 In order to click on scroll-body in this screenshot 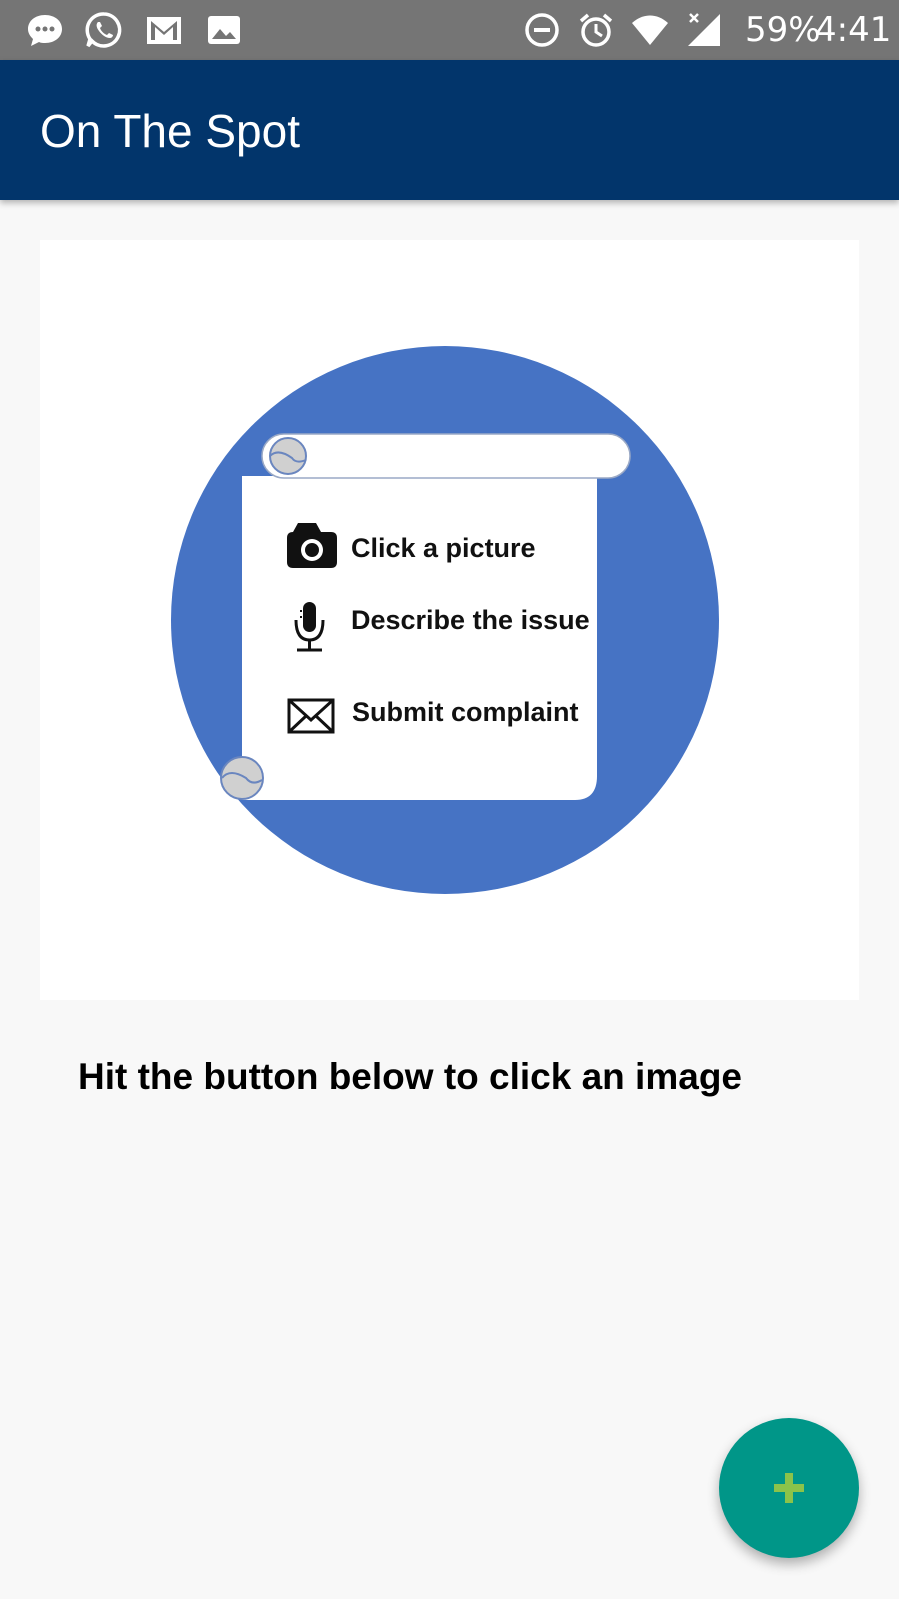, I will do `click(419, 638)`.